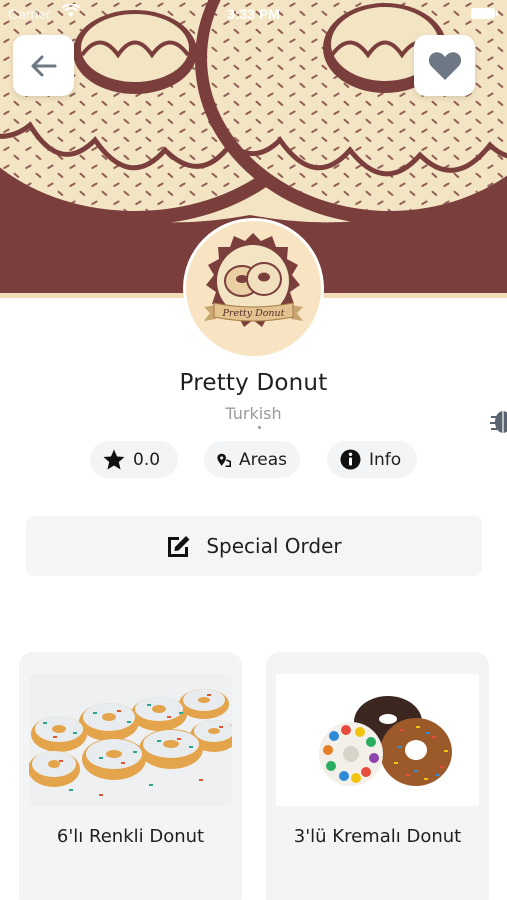 This screenshot has width=507, height=900. I want to click on info-label: Info, so click(385, 459).